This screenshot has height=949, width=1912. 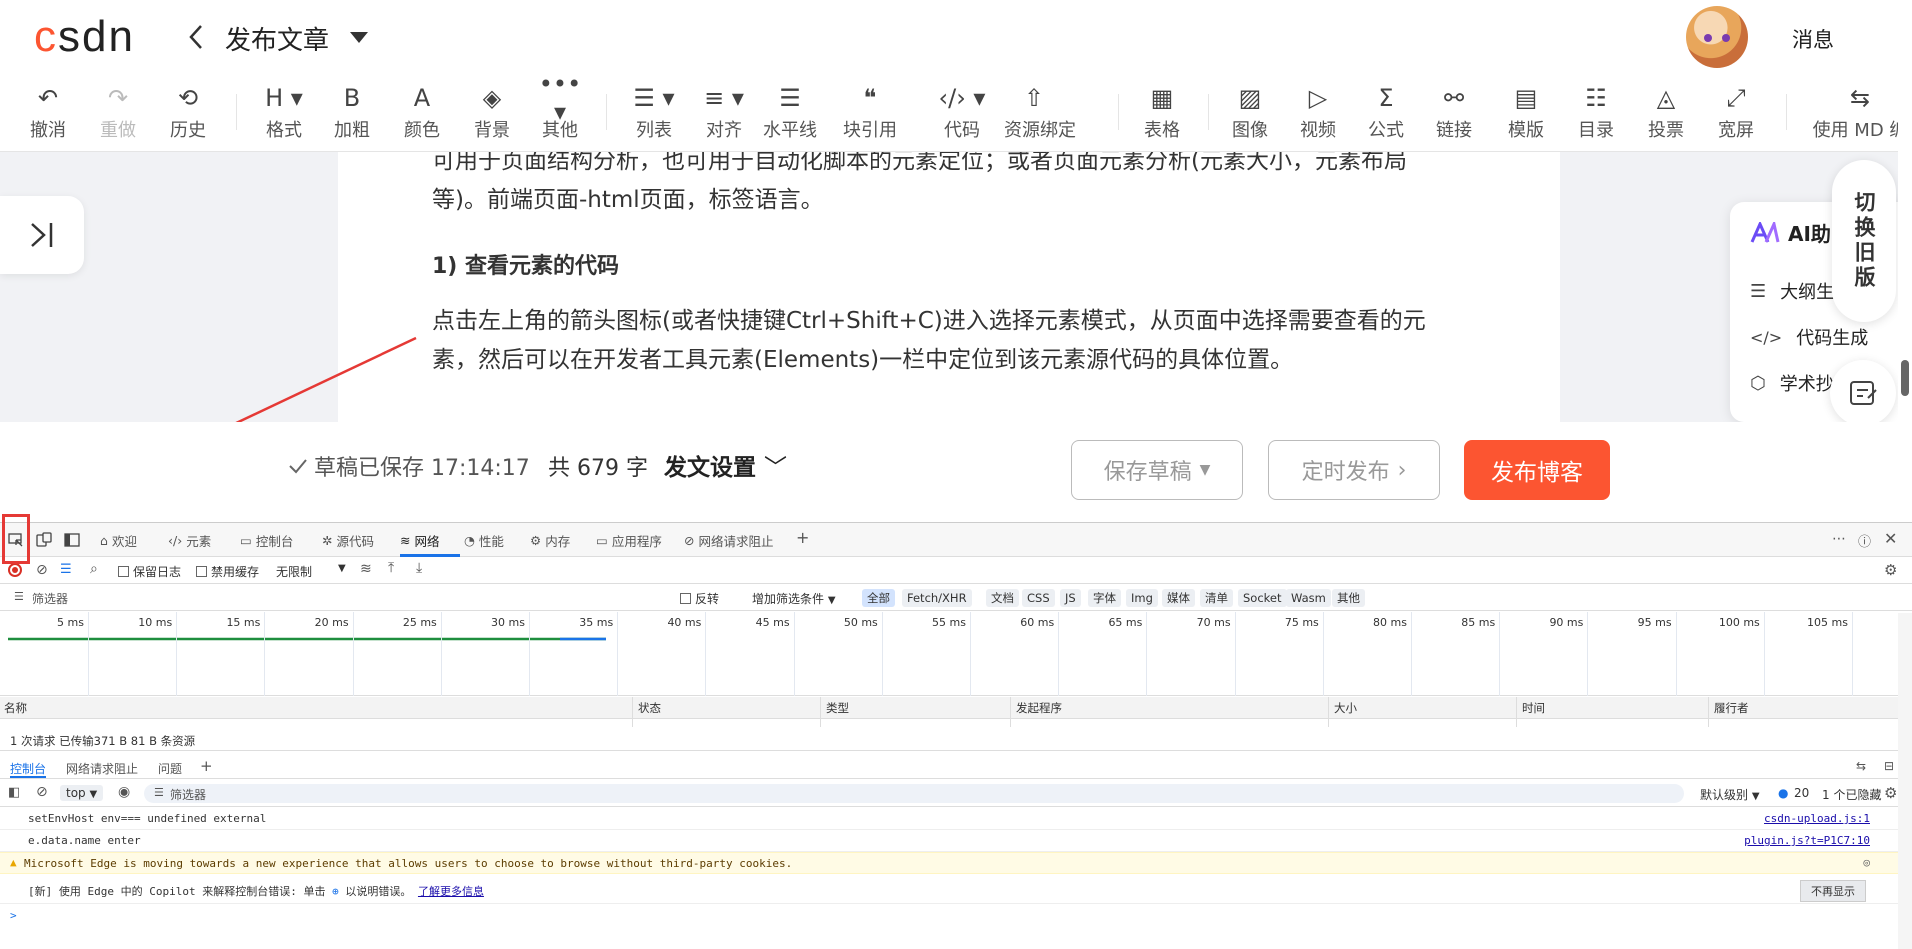 I want to click on type-filter-chip: Wasm, so click(x=1308, y=598).